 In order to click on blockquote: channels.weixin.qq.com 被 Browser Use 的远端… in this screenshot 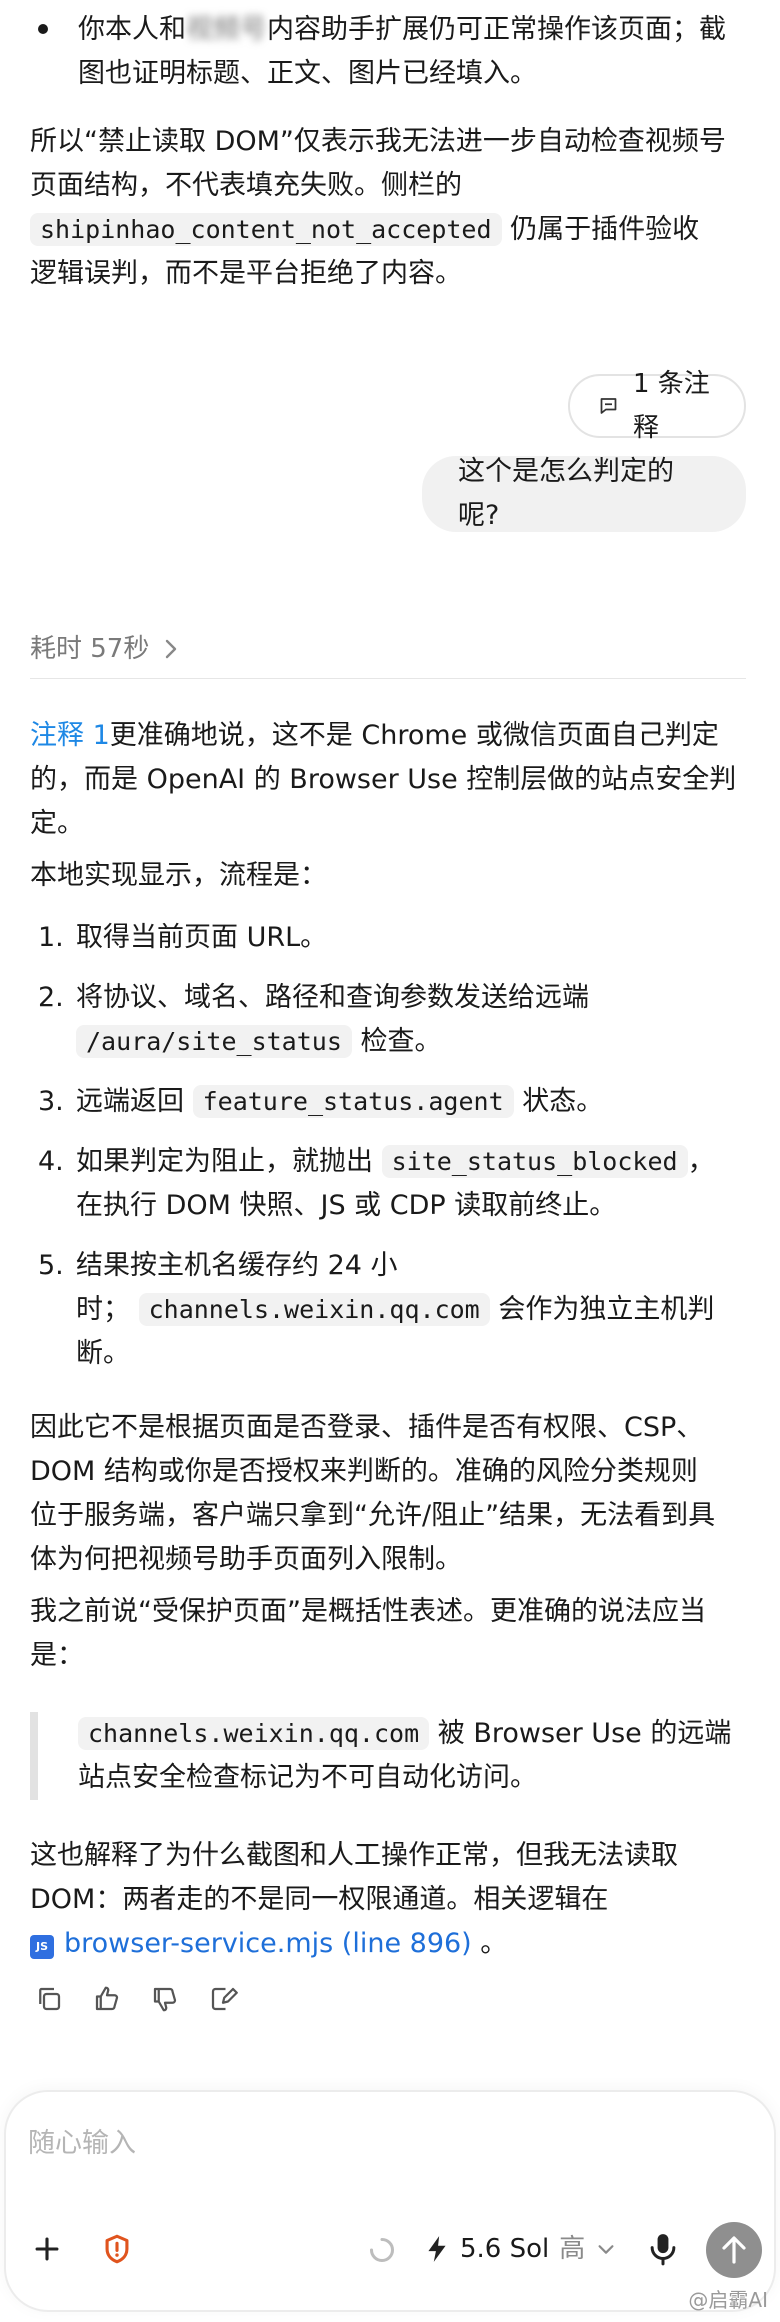, I will do `click(399, 1756)`.